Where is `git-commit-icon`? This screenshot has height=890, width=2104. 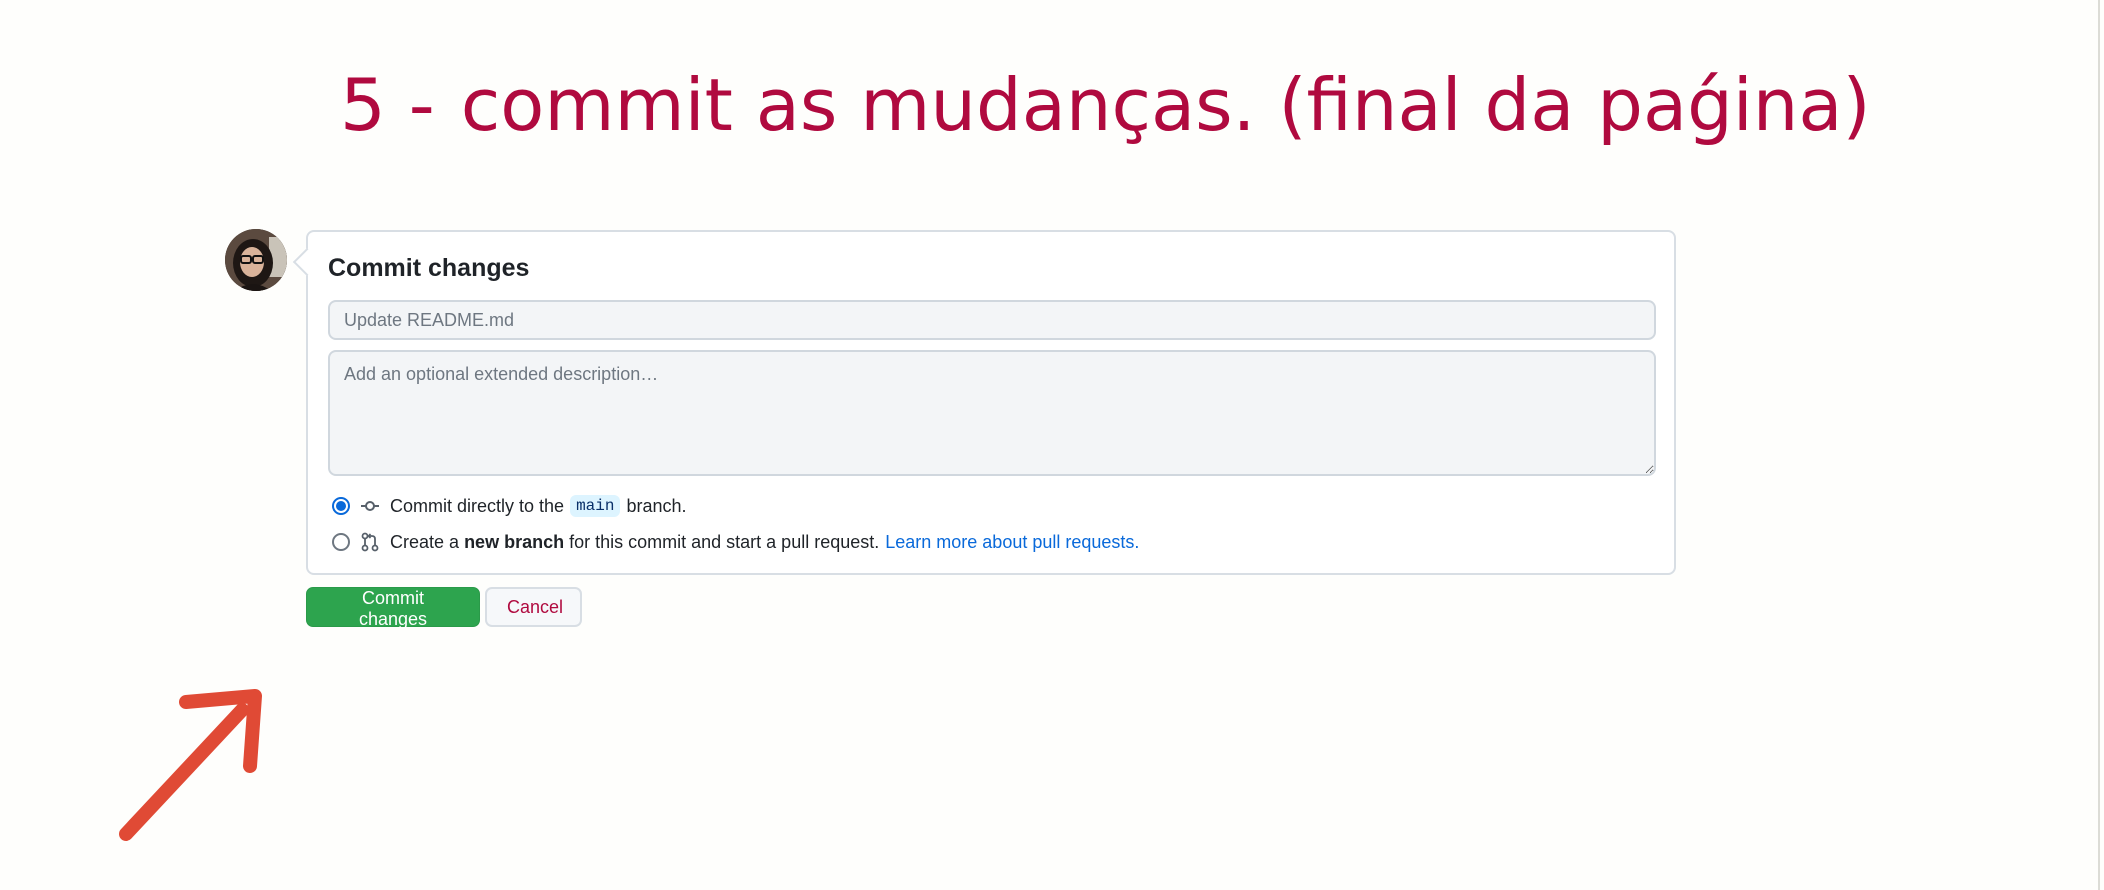 git-commit-icon is located at coordinates (370, 506).